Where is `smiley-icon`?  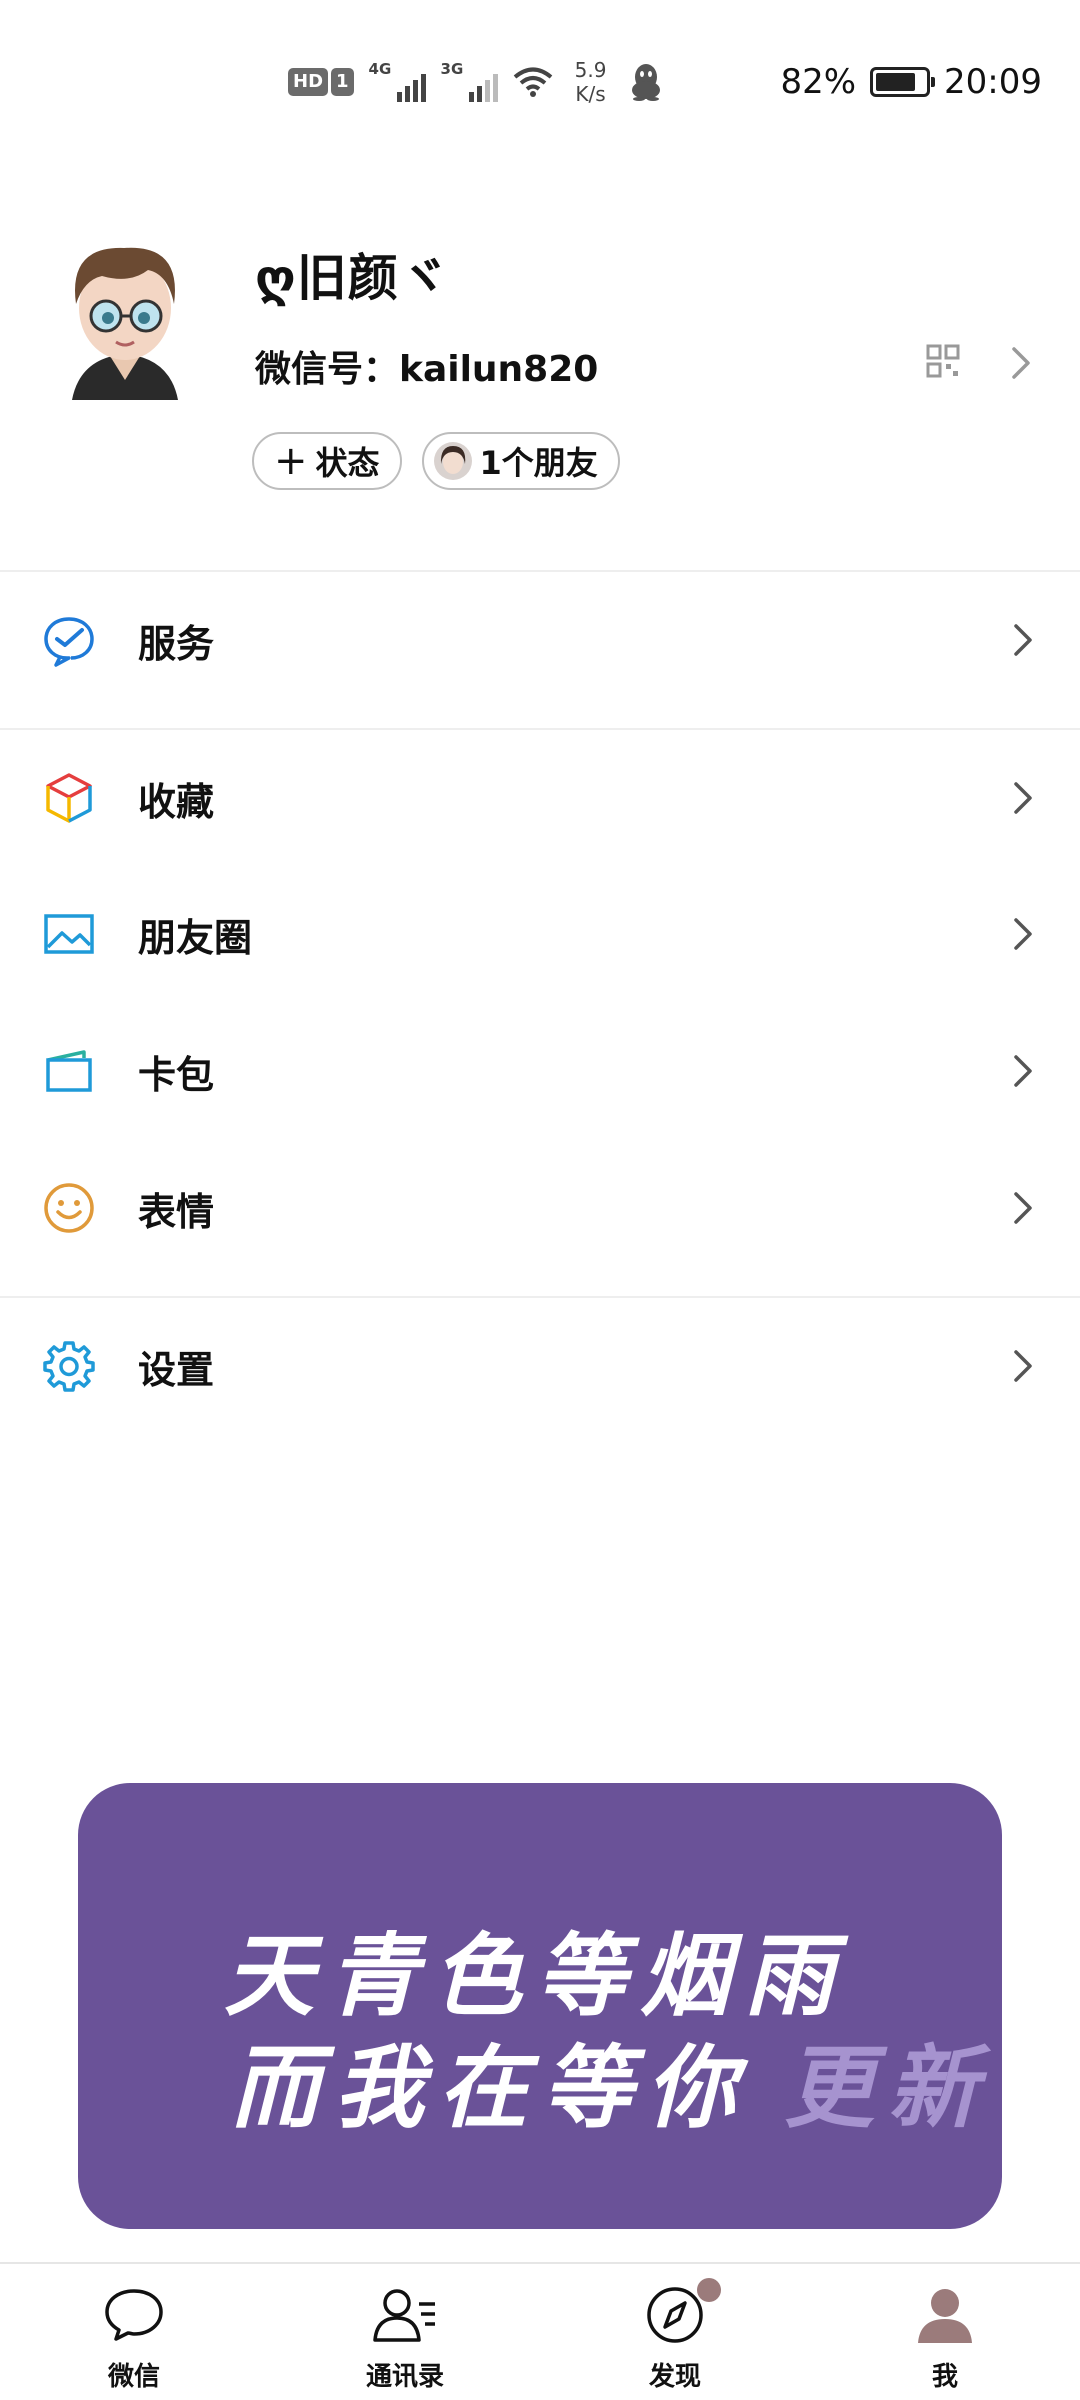 smiley-icon is located at coordinates (69, 1208).